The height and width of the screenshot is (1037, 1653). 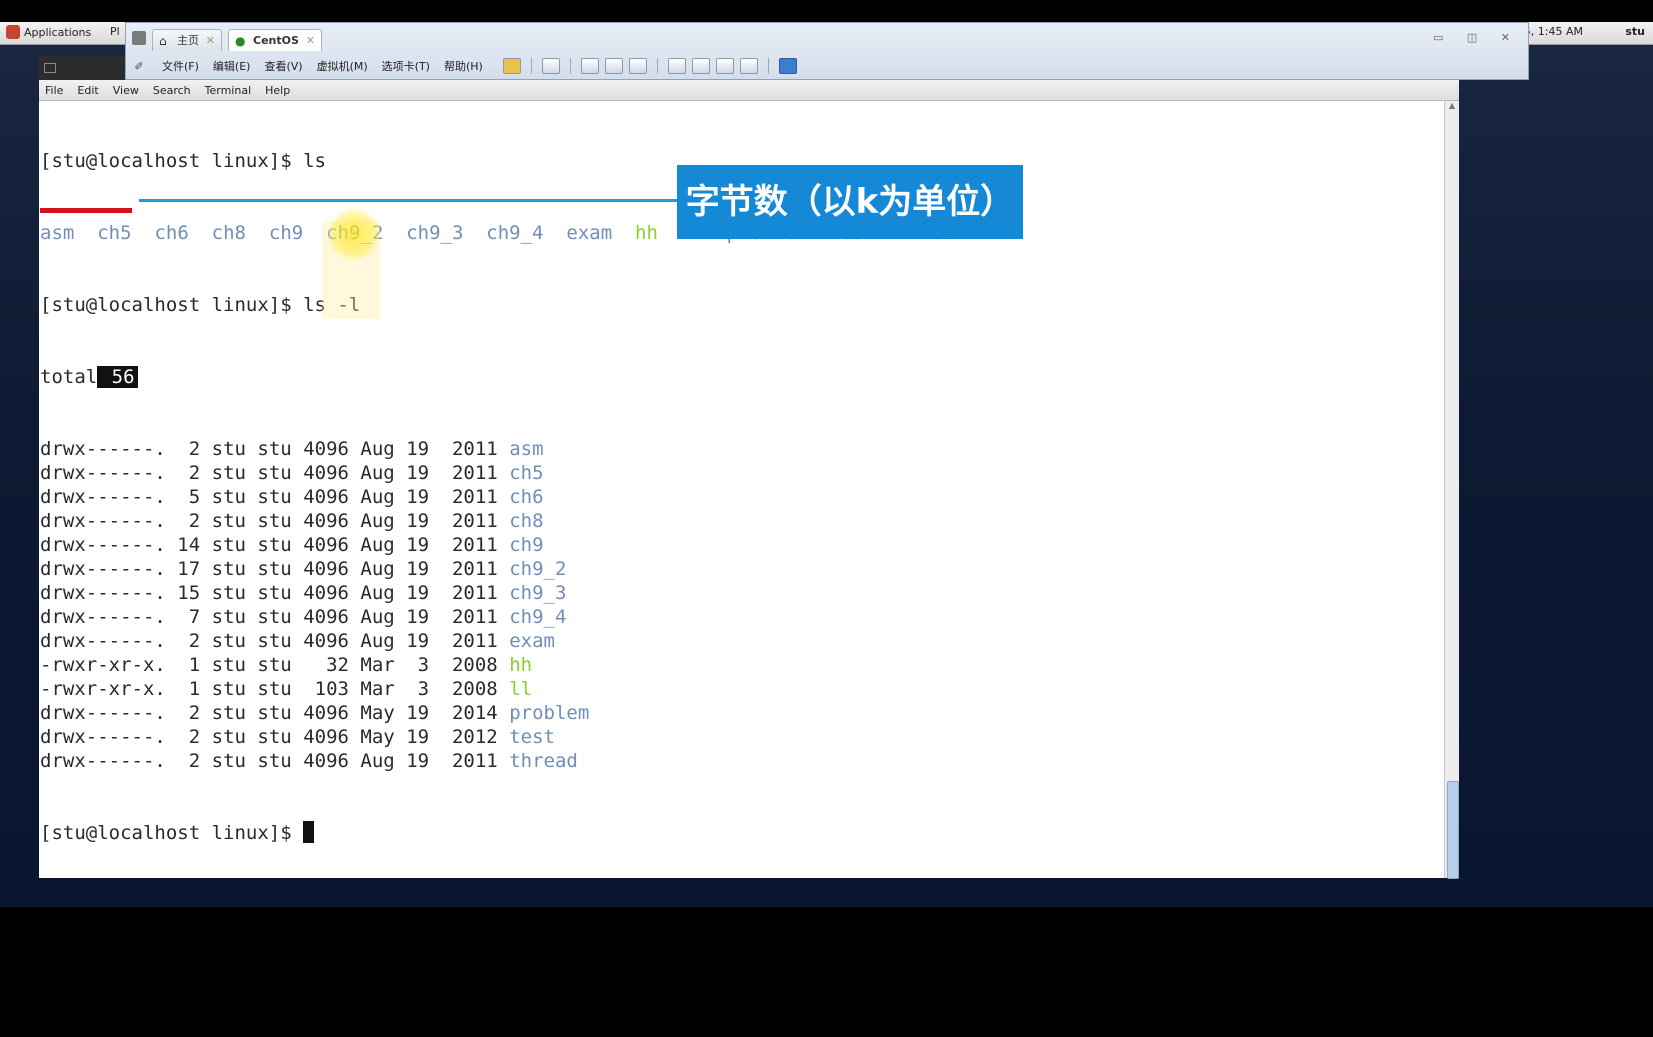 What do you see at coordinates (115, 31) in the screenshot?
I see `places-menu: Pl` at bounding box center [115, 31].